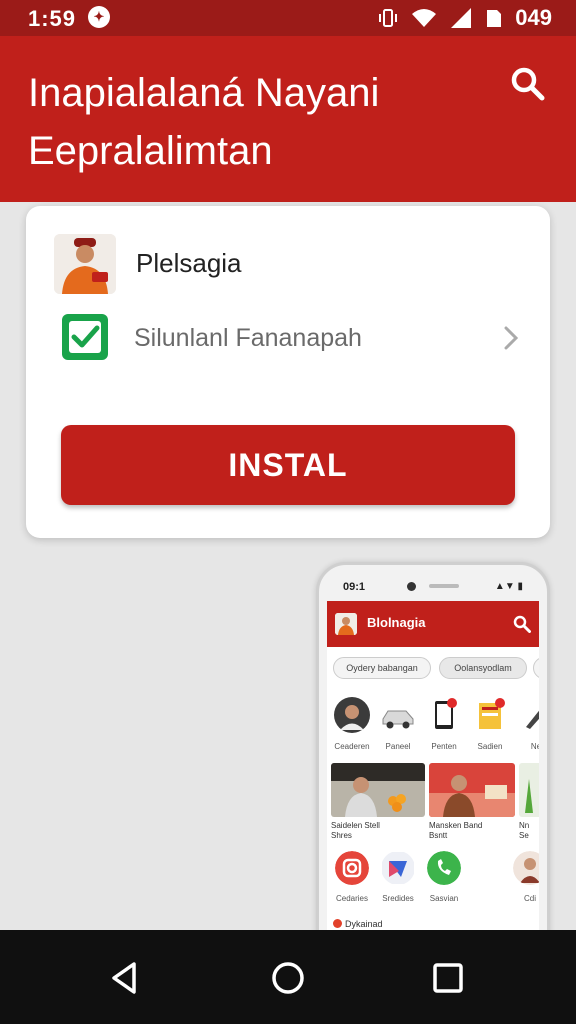 The height and width of the screenshot is (1024, 576). What do you see at coordinates (508, 586) in the screenshot?
I see `phone-signal-icons: ▲▼ ▮` at bounding box center [508, 586].